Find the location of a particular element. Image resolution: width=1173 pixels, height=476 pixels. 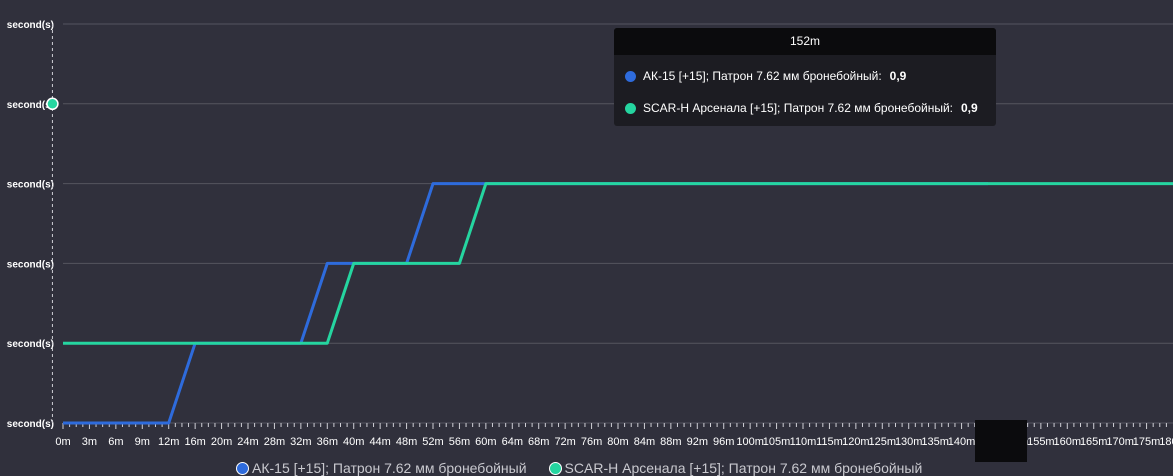

x-tick-label: 76m is located at coordinates (591, 442).